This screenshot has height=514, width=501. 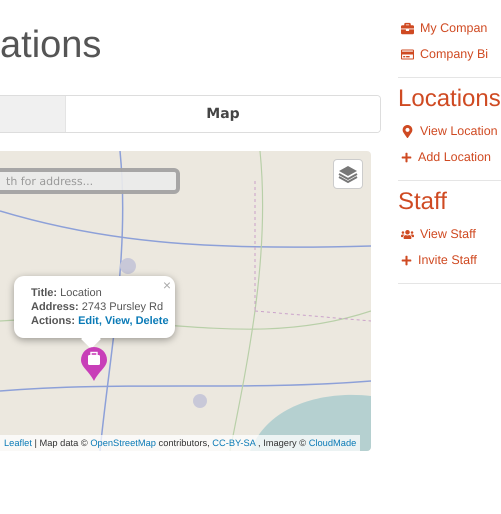 I want to click on action-link: Edit, so click(x=88, y=321).